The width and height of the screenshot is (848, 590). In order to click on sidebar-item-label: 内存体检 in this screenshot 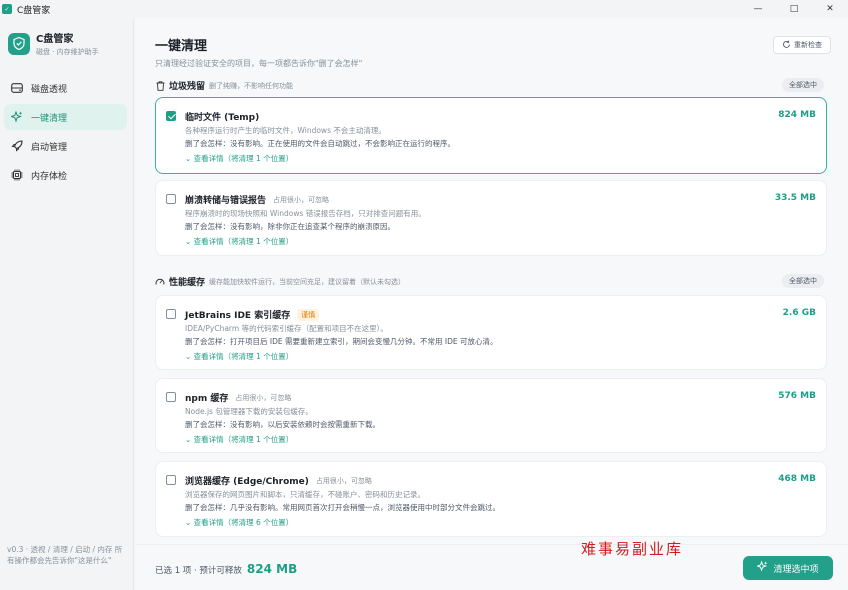, I will do `click(49, 176)`.